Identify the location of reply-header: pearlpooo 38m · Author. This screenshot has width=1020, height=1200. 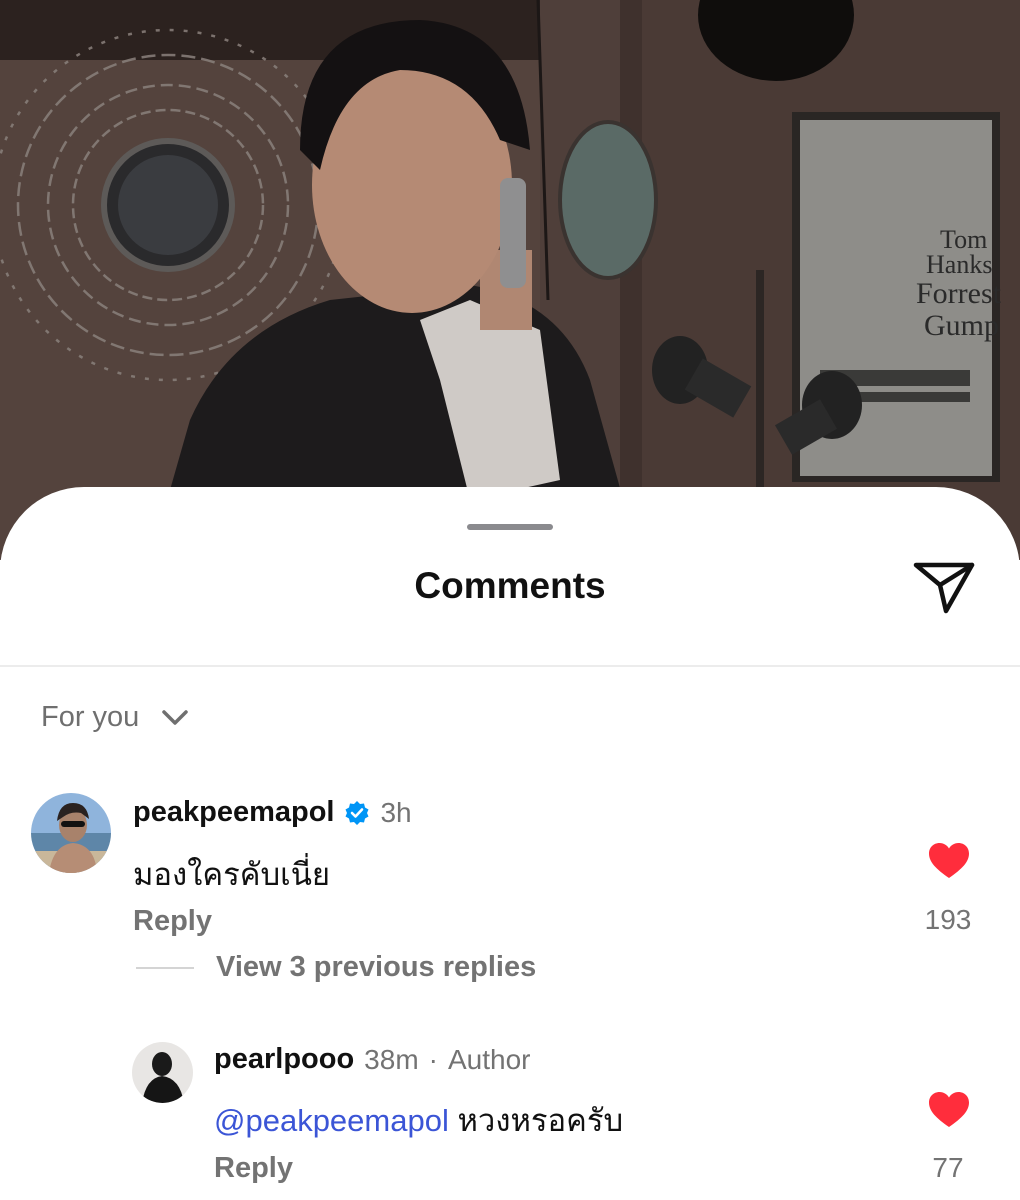
(372, 1059).